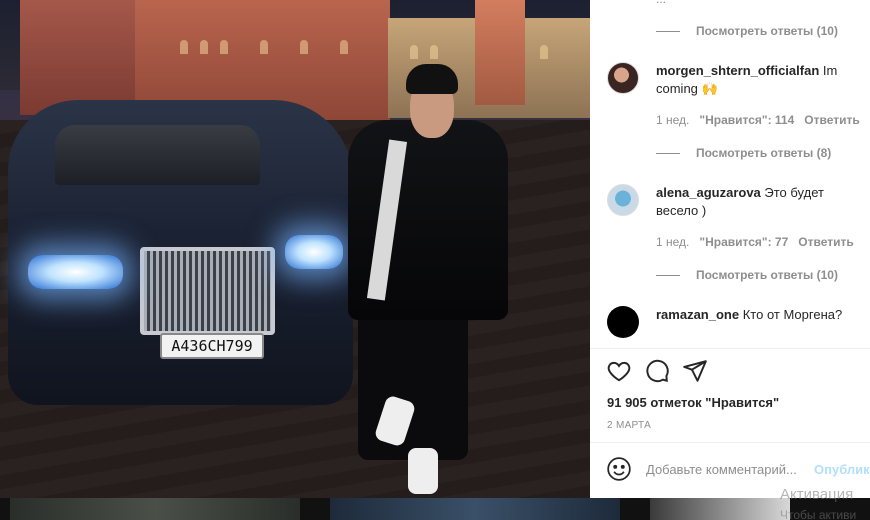  I want to click on comment-body: Кто от Моргена?, so click(792, 314).